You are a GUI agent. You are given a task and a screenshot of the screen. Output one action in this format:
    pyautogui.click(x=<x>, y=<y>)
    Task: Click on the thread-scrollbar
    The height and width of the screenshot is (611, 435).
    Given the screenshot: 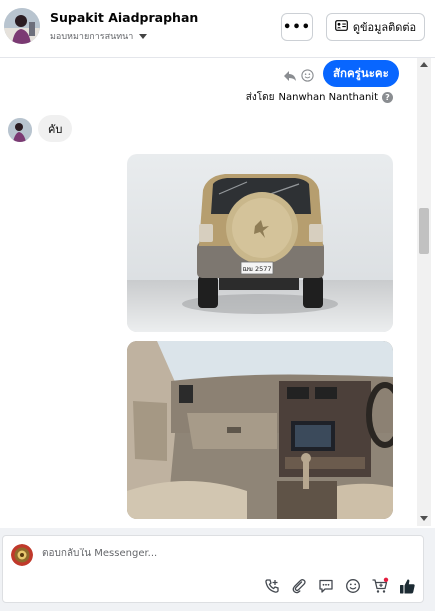 What is the action you would take?
    pyautogui.click(x=424, y=292)
    